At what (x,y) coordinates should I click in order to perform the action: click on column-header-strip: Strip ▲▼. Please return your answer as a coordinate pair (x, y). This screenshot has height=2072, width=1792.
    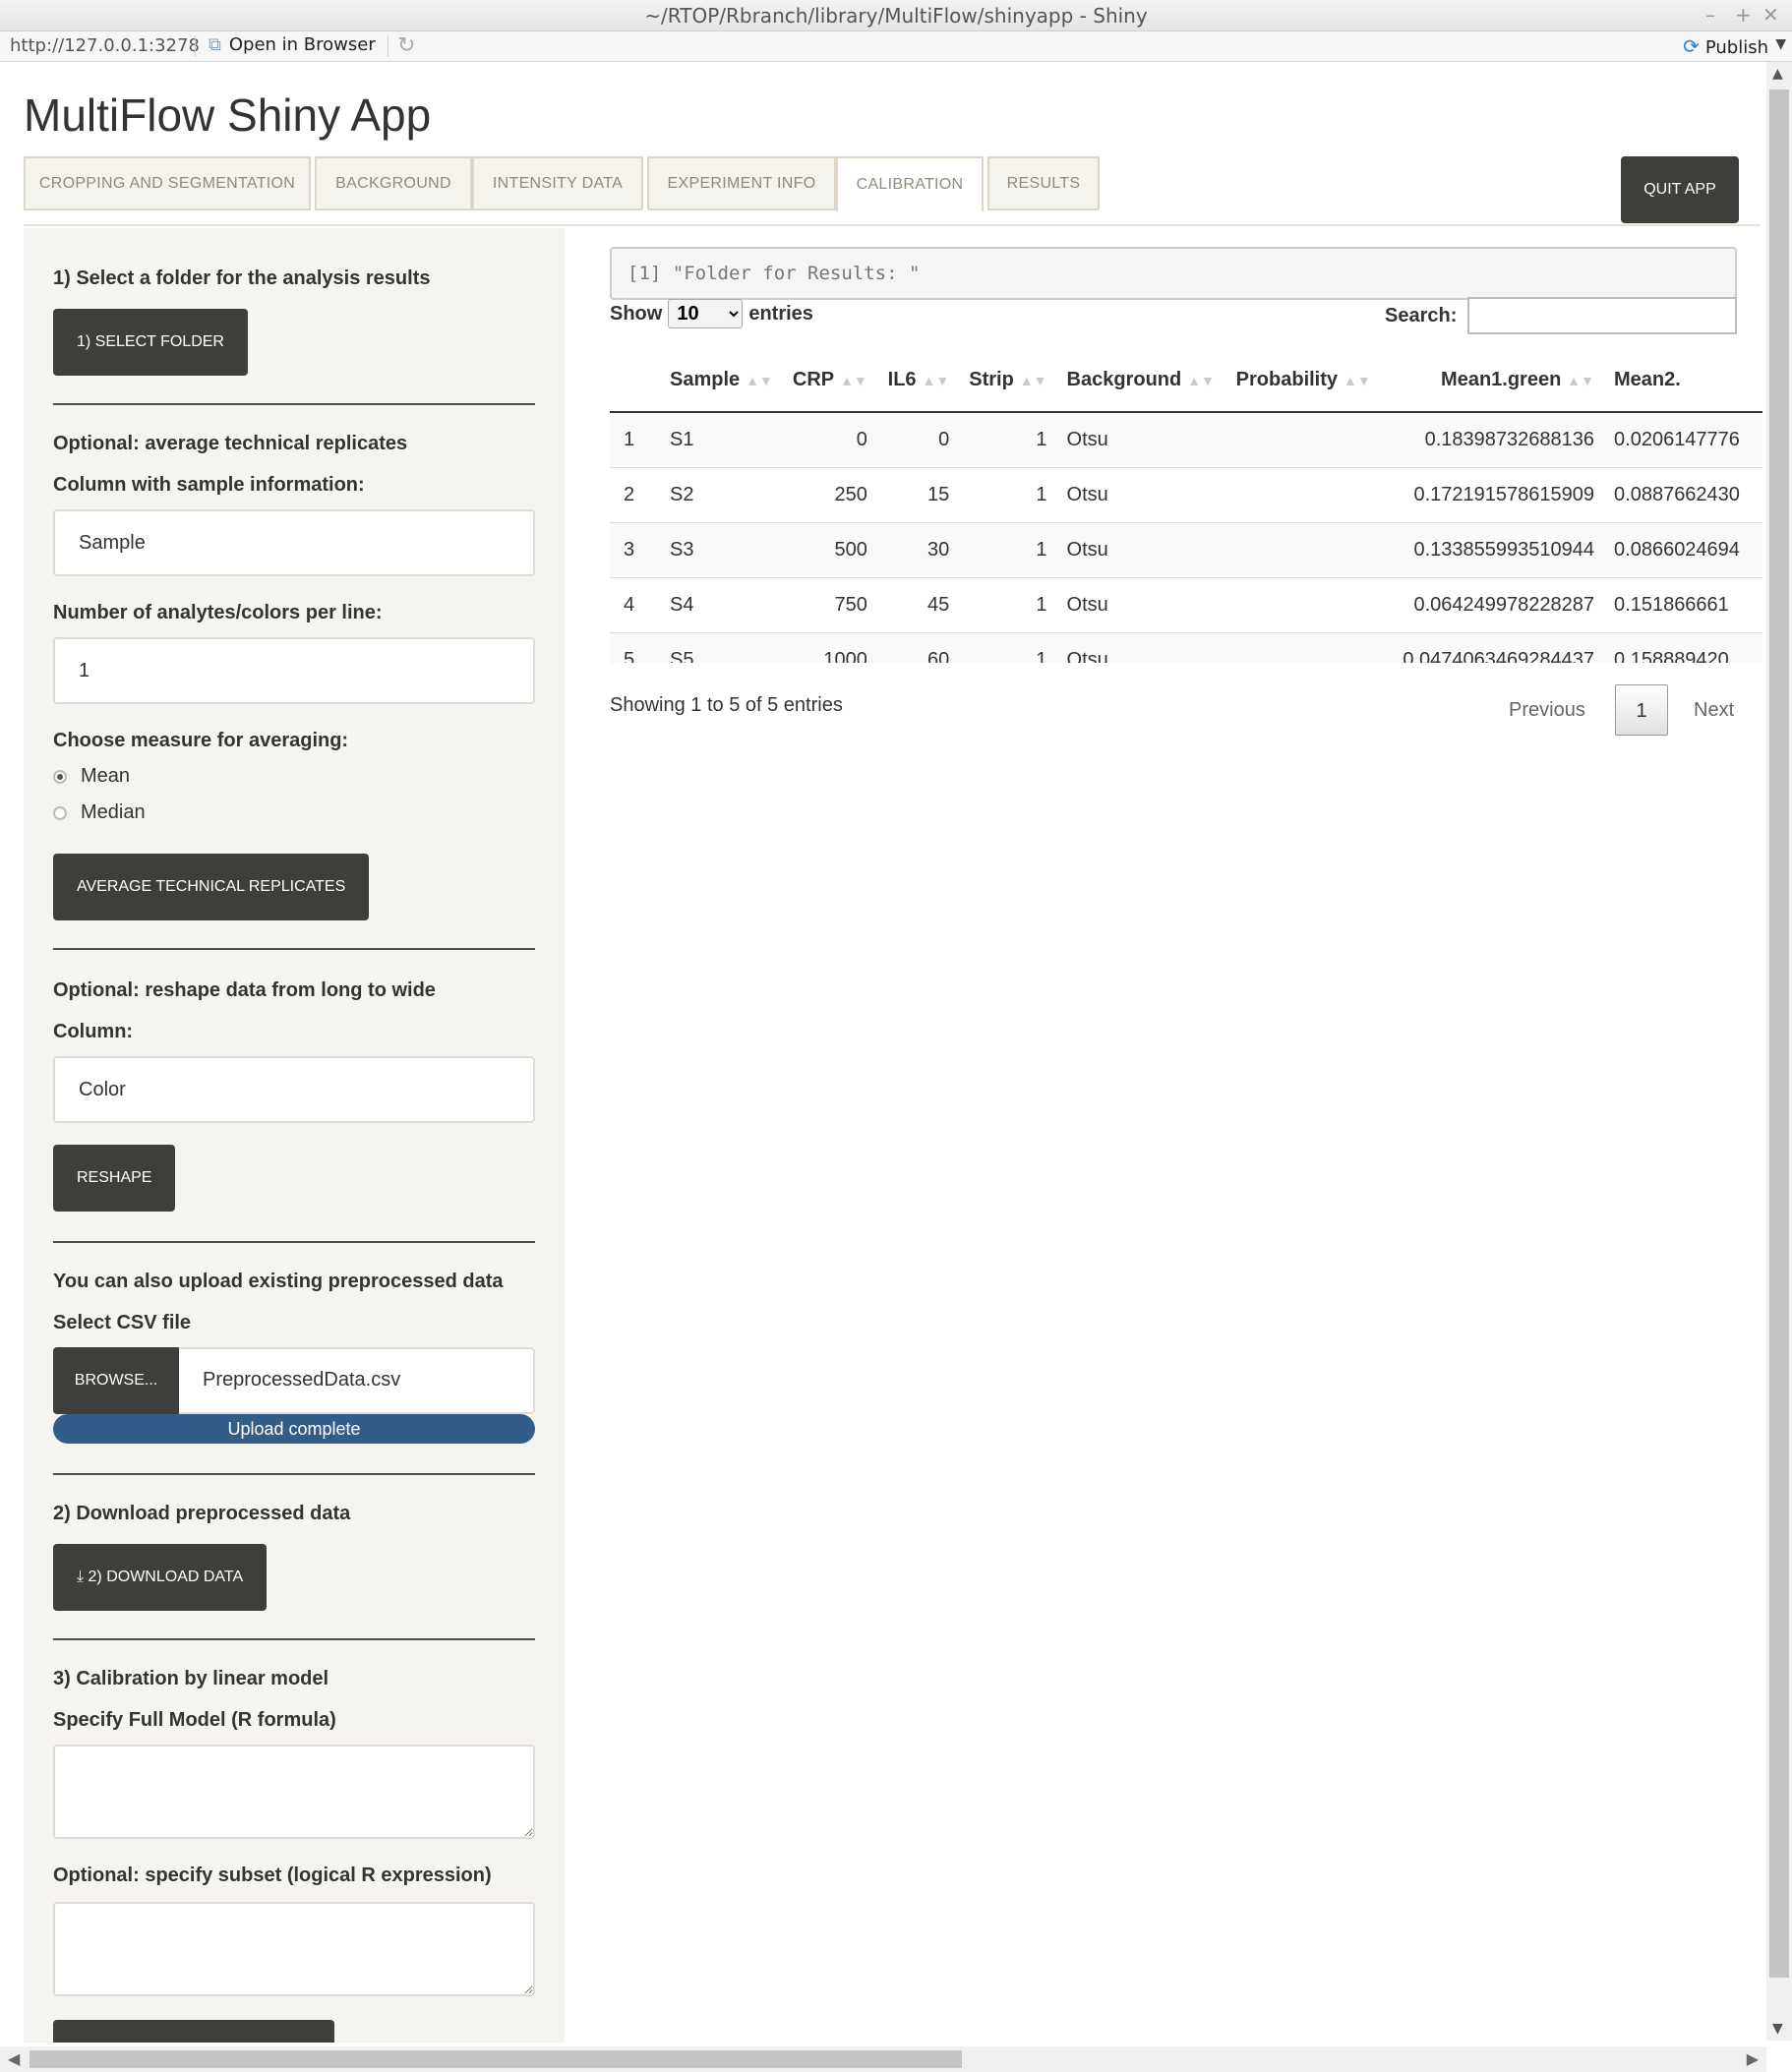
    Looking at the image, I should click on (1008, 380).